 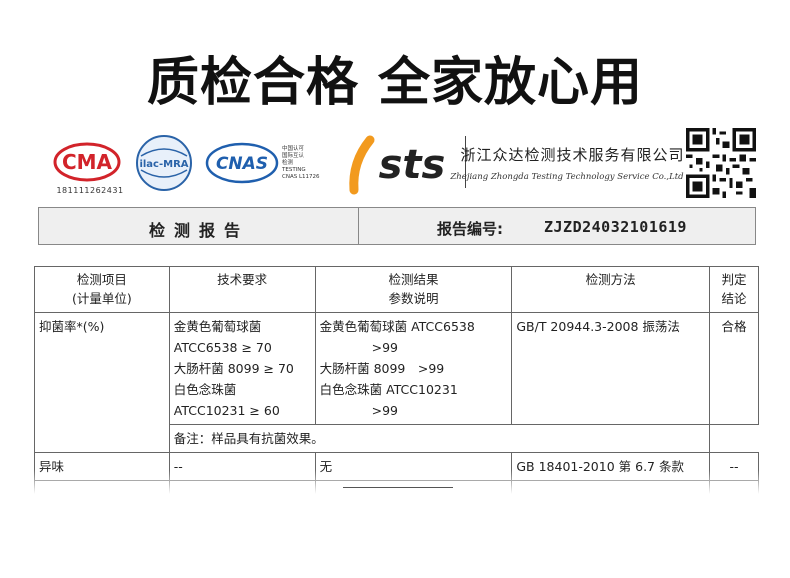 I want to click on cma-logo: CMA, so click(x=87, y=162).